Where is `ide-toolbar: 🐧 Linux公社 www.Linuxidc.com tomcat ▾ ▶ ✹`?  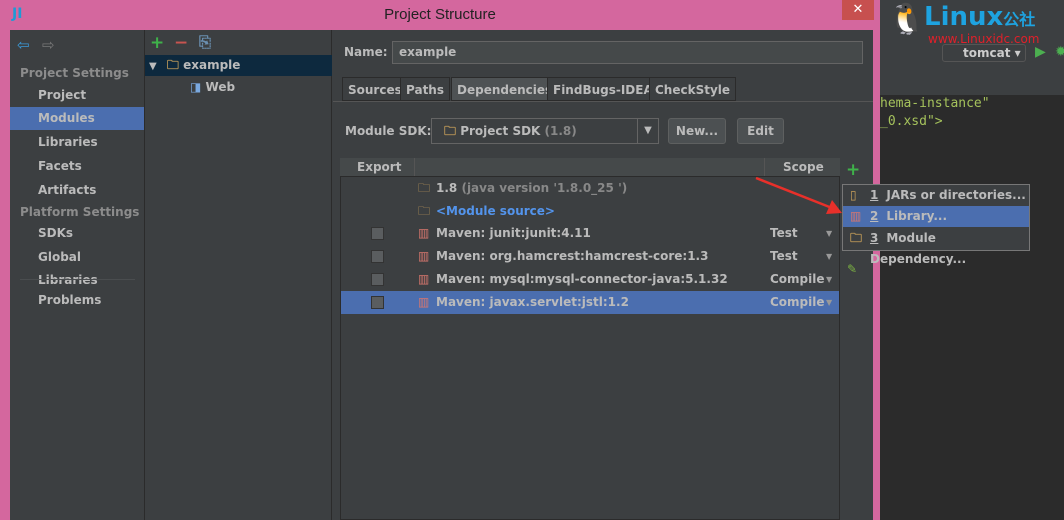
ide-toolbar: 🐧 Linux公社 www.Linuxidc.com tomcat ▾ ▶ ✹ is located at coordinates (972, 47).